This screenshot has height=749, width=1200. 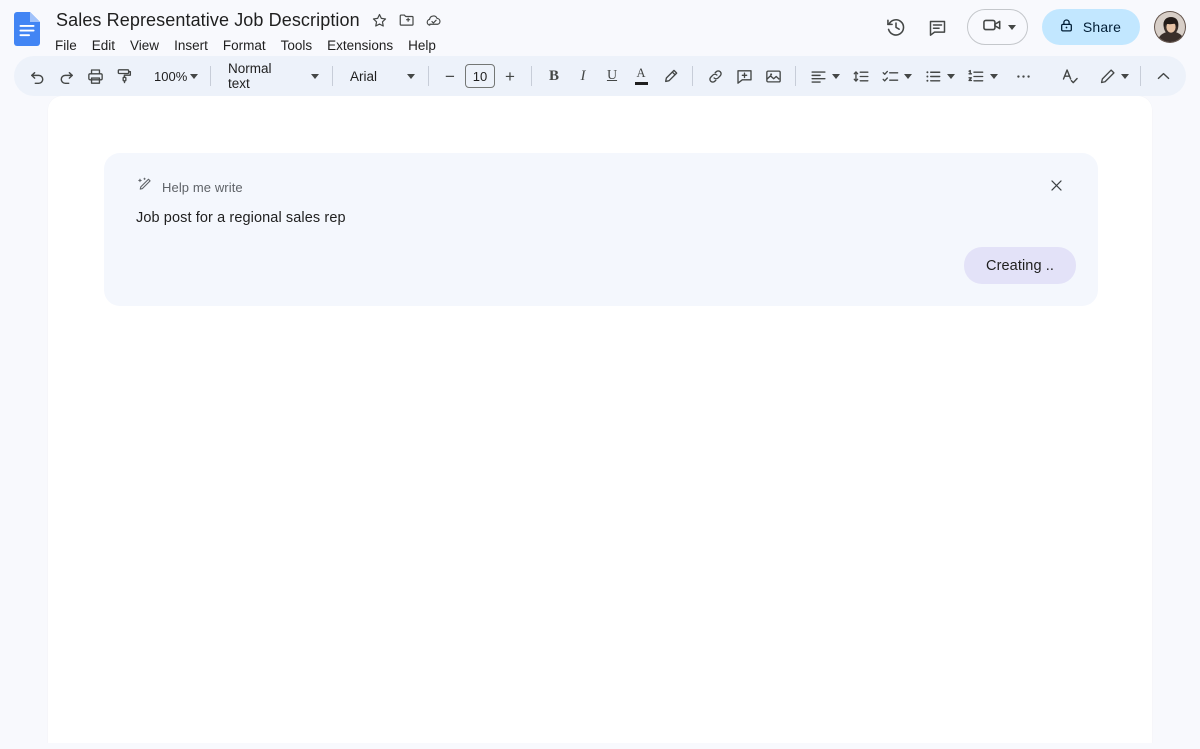 I want to click on print-icon, so click(x=95, y=76).